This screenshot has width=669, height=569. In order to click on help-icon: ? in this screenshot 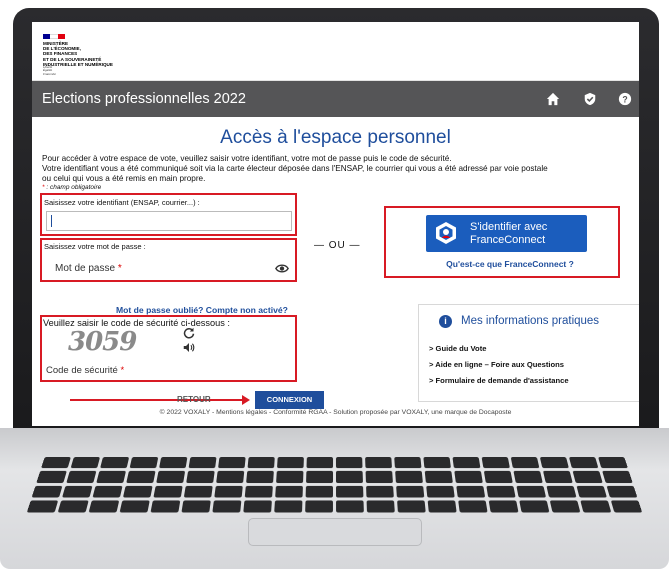, I will do `click(625, 99)`.